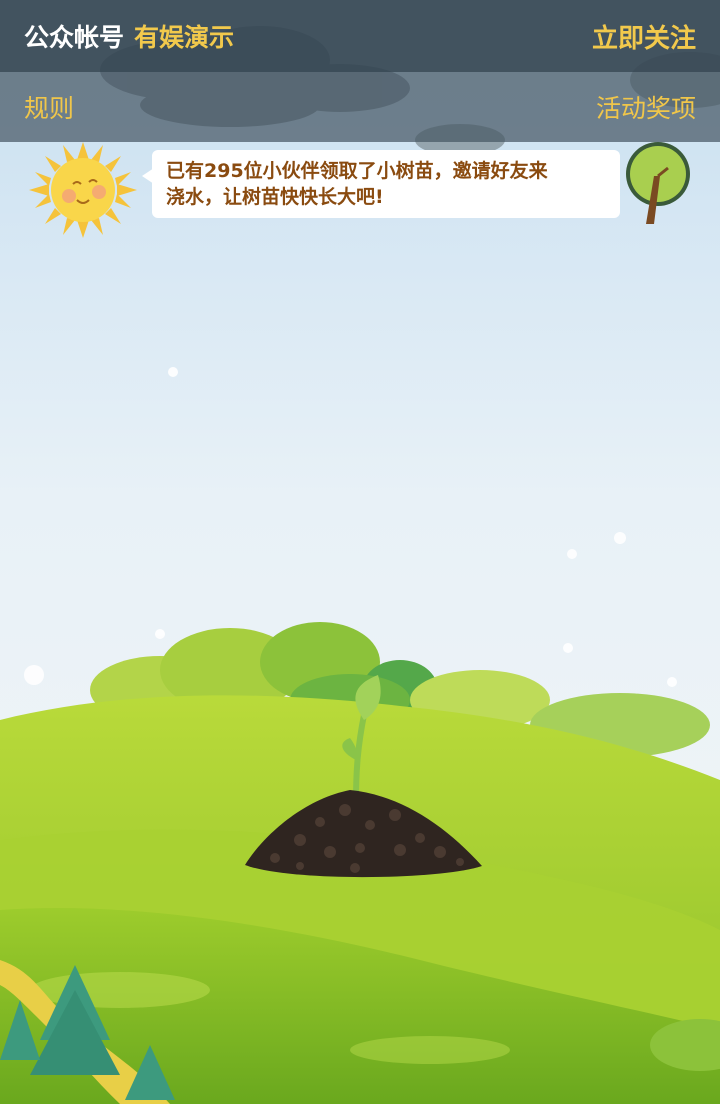 This screenshot has width=720, height=1104. I want to click on tree-button, so click(658, 185).